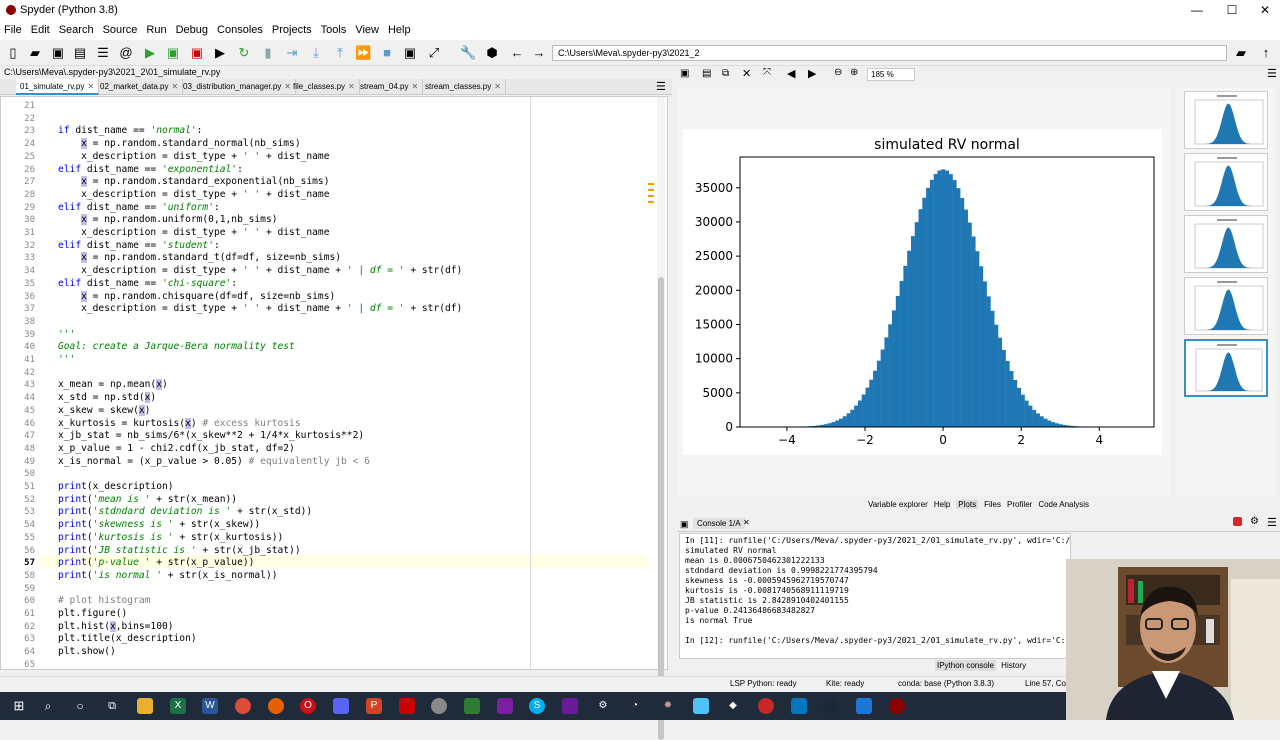 This screenshot has width=1280, height=740. What do you see at coordinates (35, 53) in the screenshot?
I see `open-file-icon: ▰` at bounding box center [35, 53].